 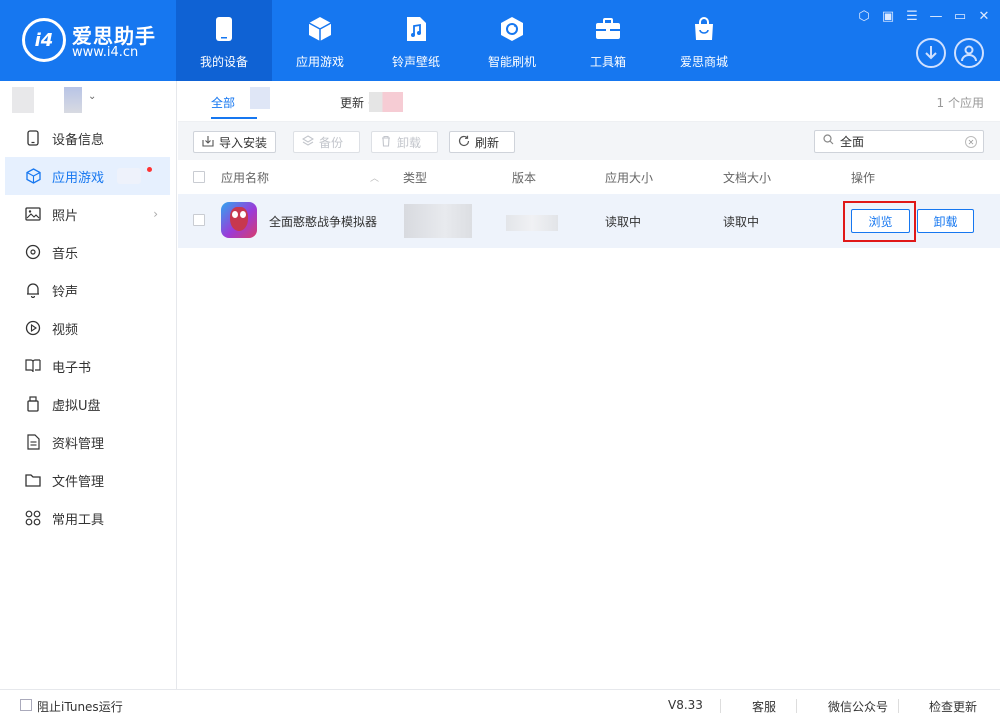 I want to click on phone-icon, so click(x=224, y=29).